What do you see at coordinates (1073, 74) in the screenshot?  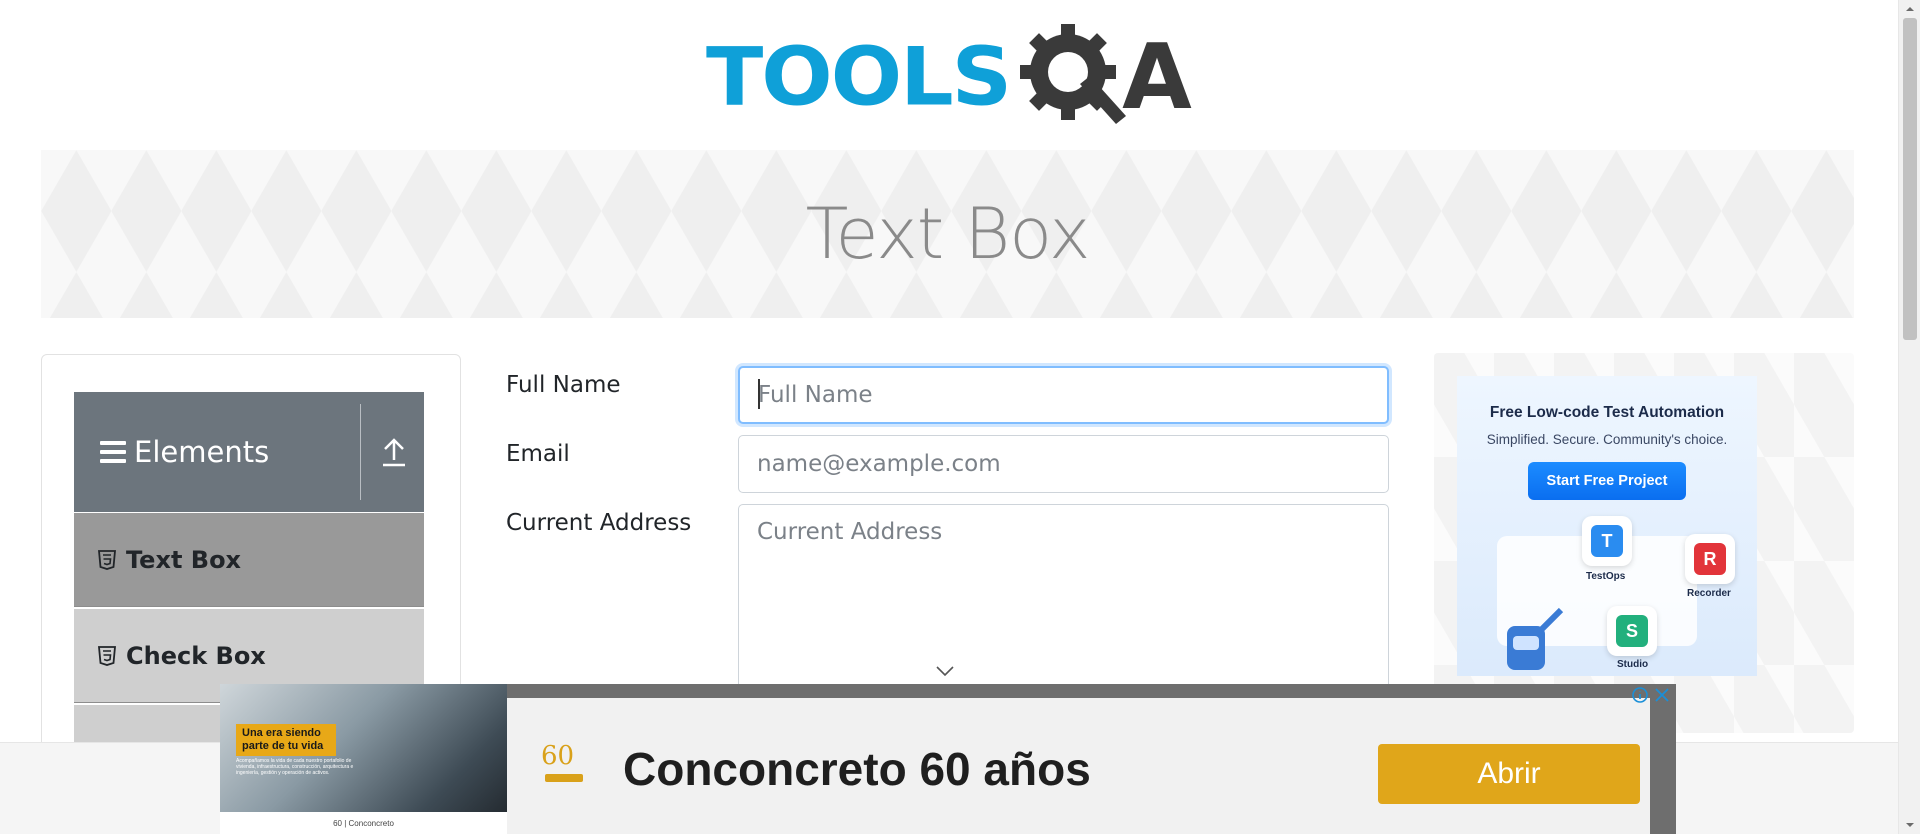 I see `gear-icon` at bounding box center [1073, 74].